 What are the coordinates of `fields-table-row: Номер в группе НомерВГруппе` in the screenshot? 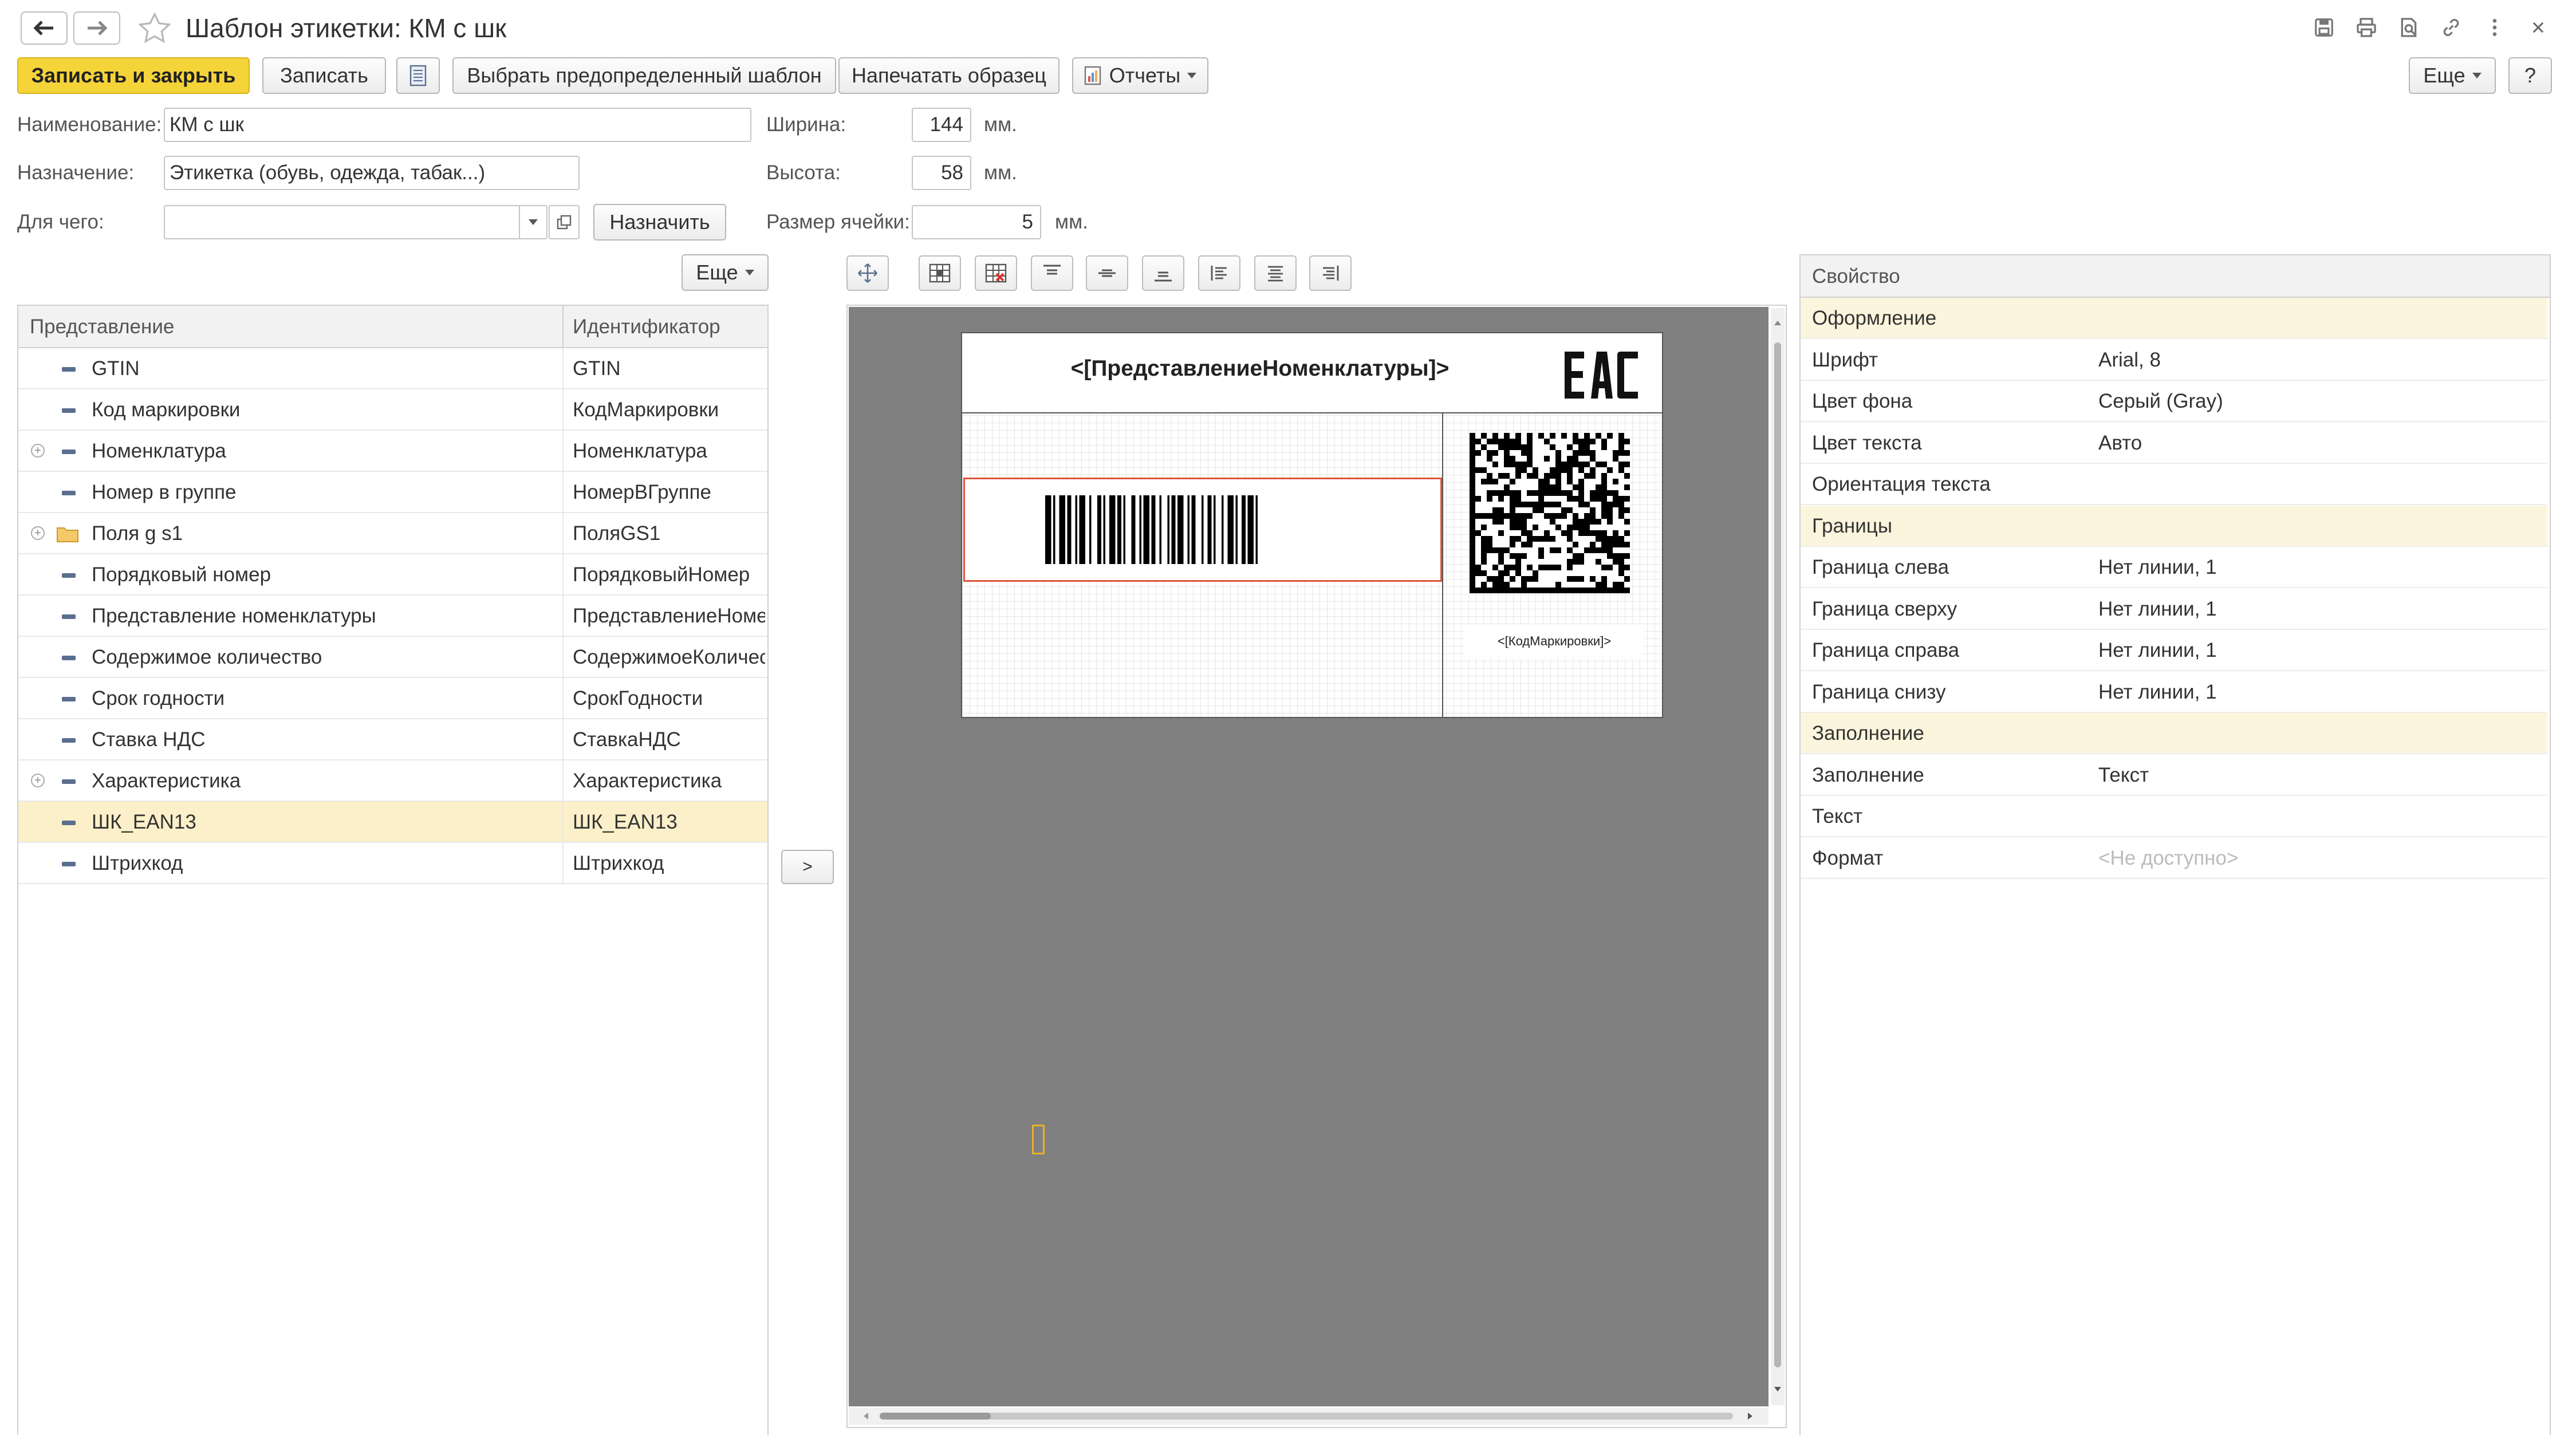 It's located at (393, 492).